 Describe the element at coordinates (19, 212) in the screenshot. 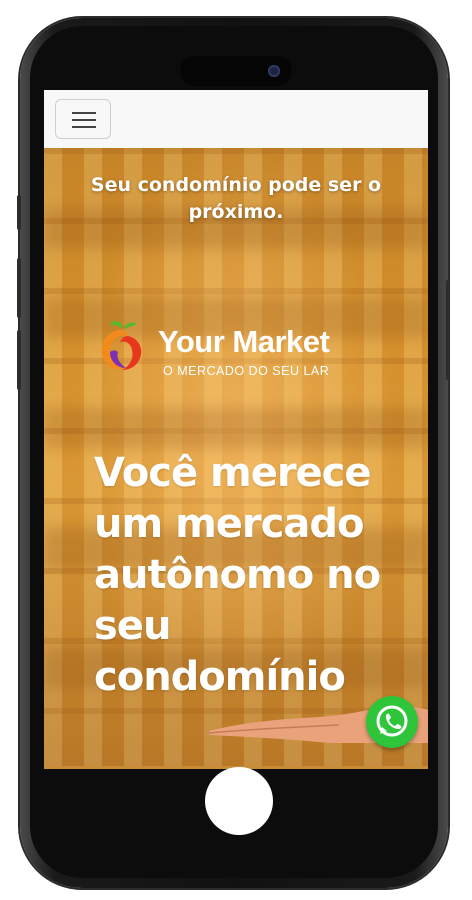

I see `mute-switch` at that location.